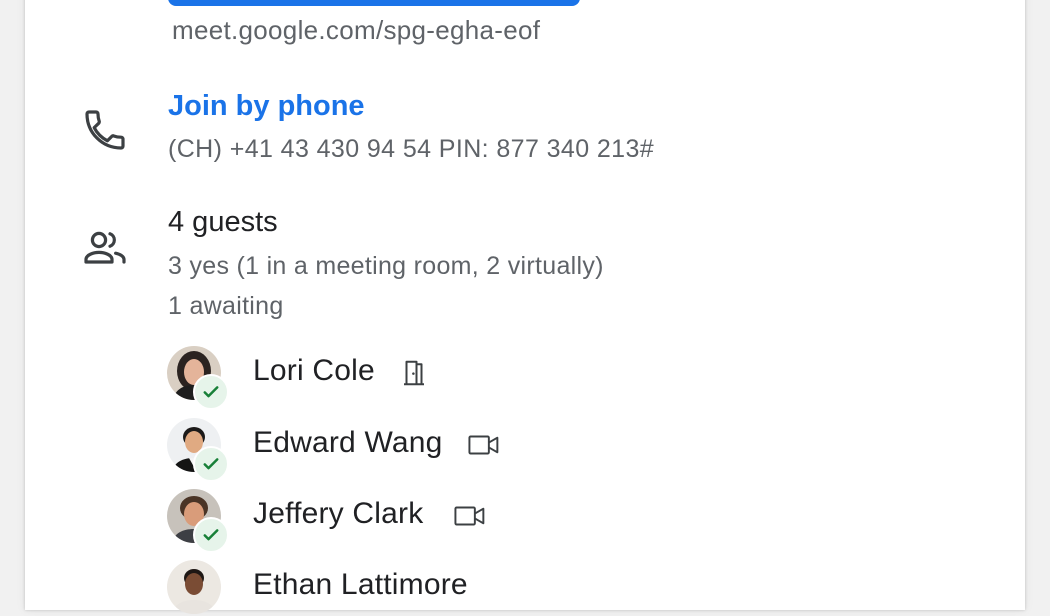 The image size is (1050, 616). I want to click on meeting-room-icon, so click(414, 375).